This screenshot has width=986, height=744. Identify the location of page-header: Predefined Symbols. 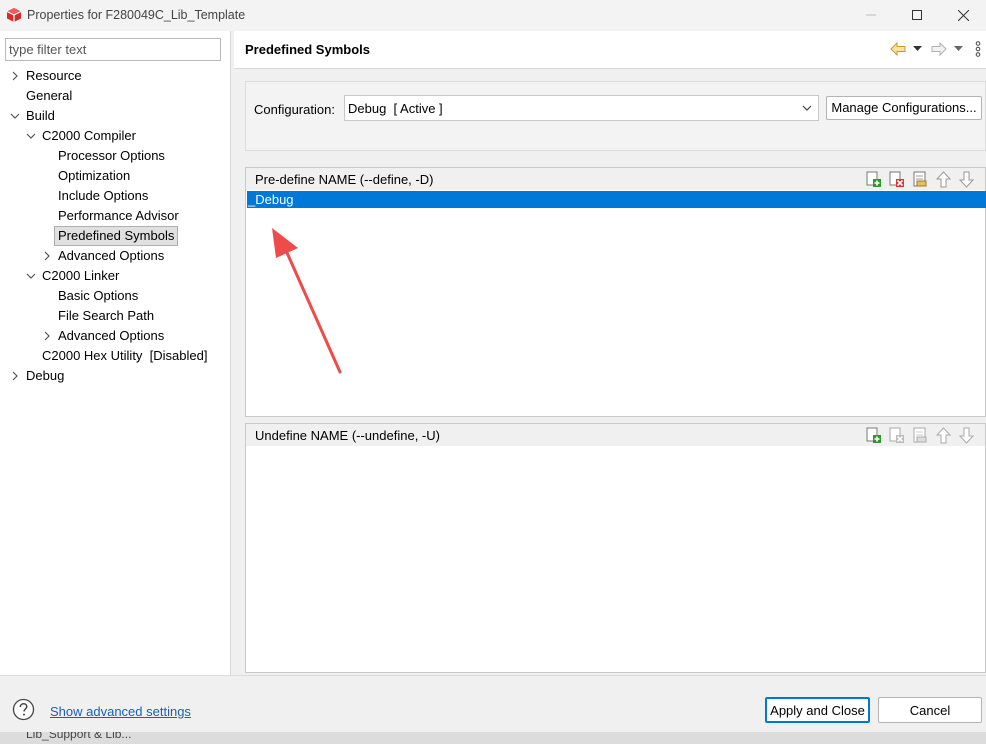
(610, 49).